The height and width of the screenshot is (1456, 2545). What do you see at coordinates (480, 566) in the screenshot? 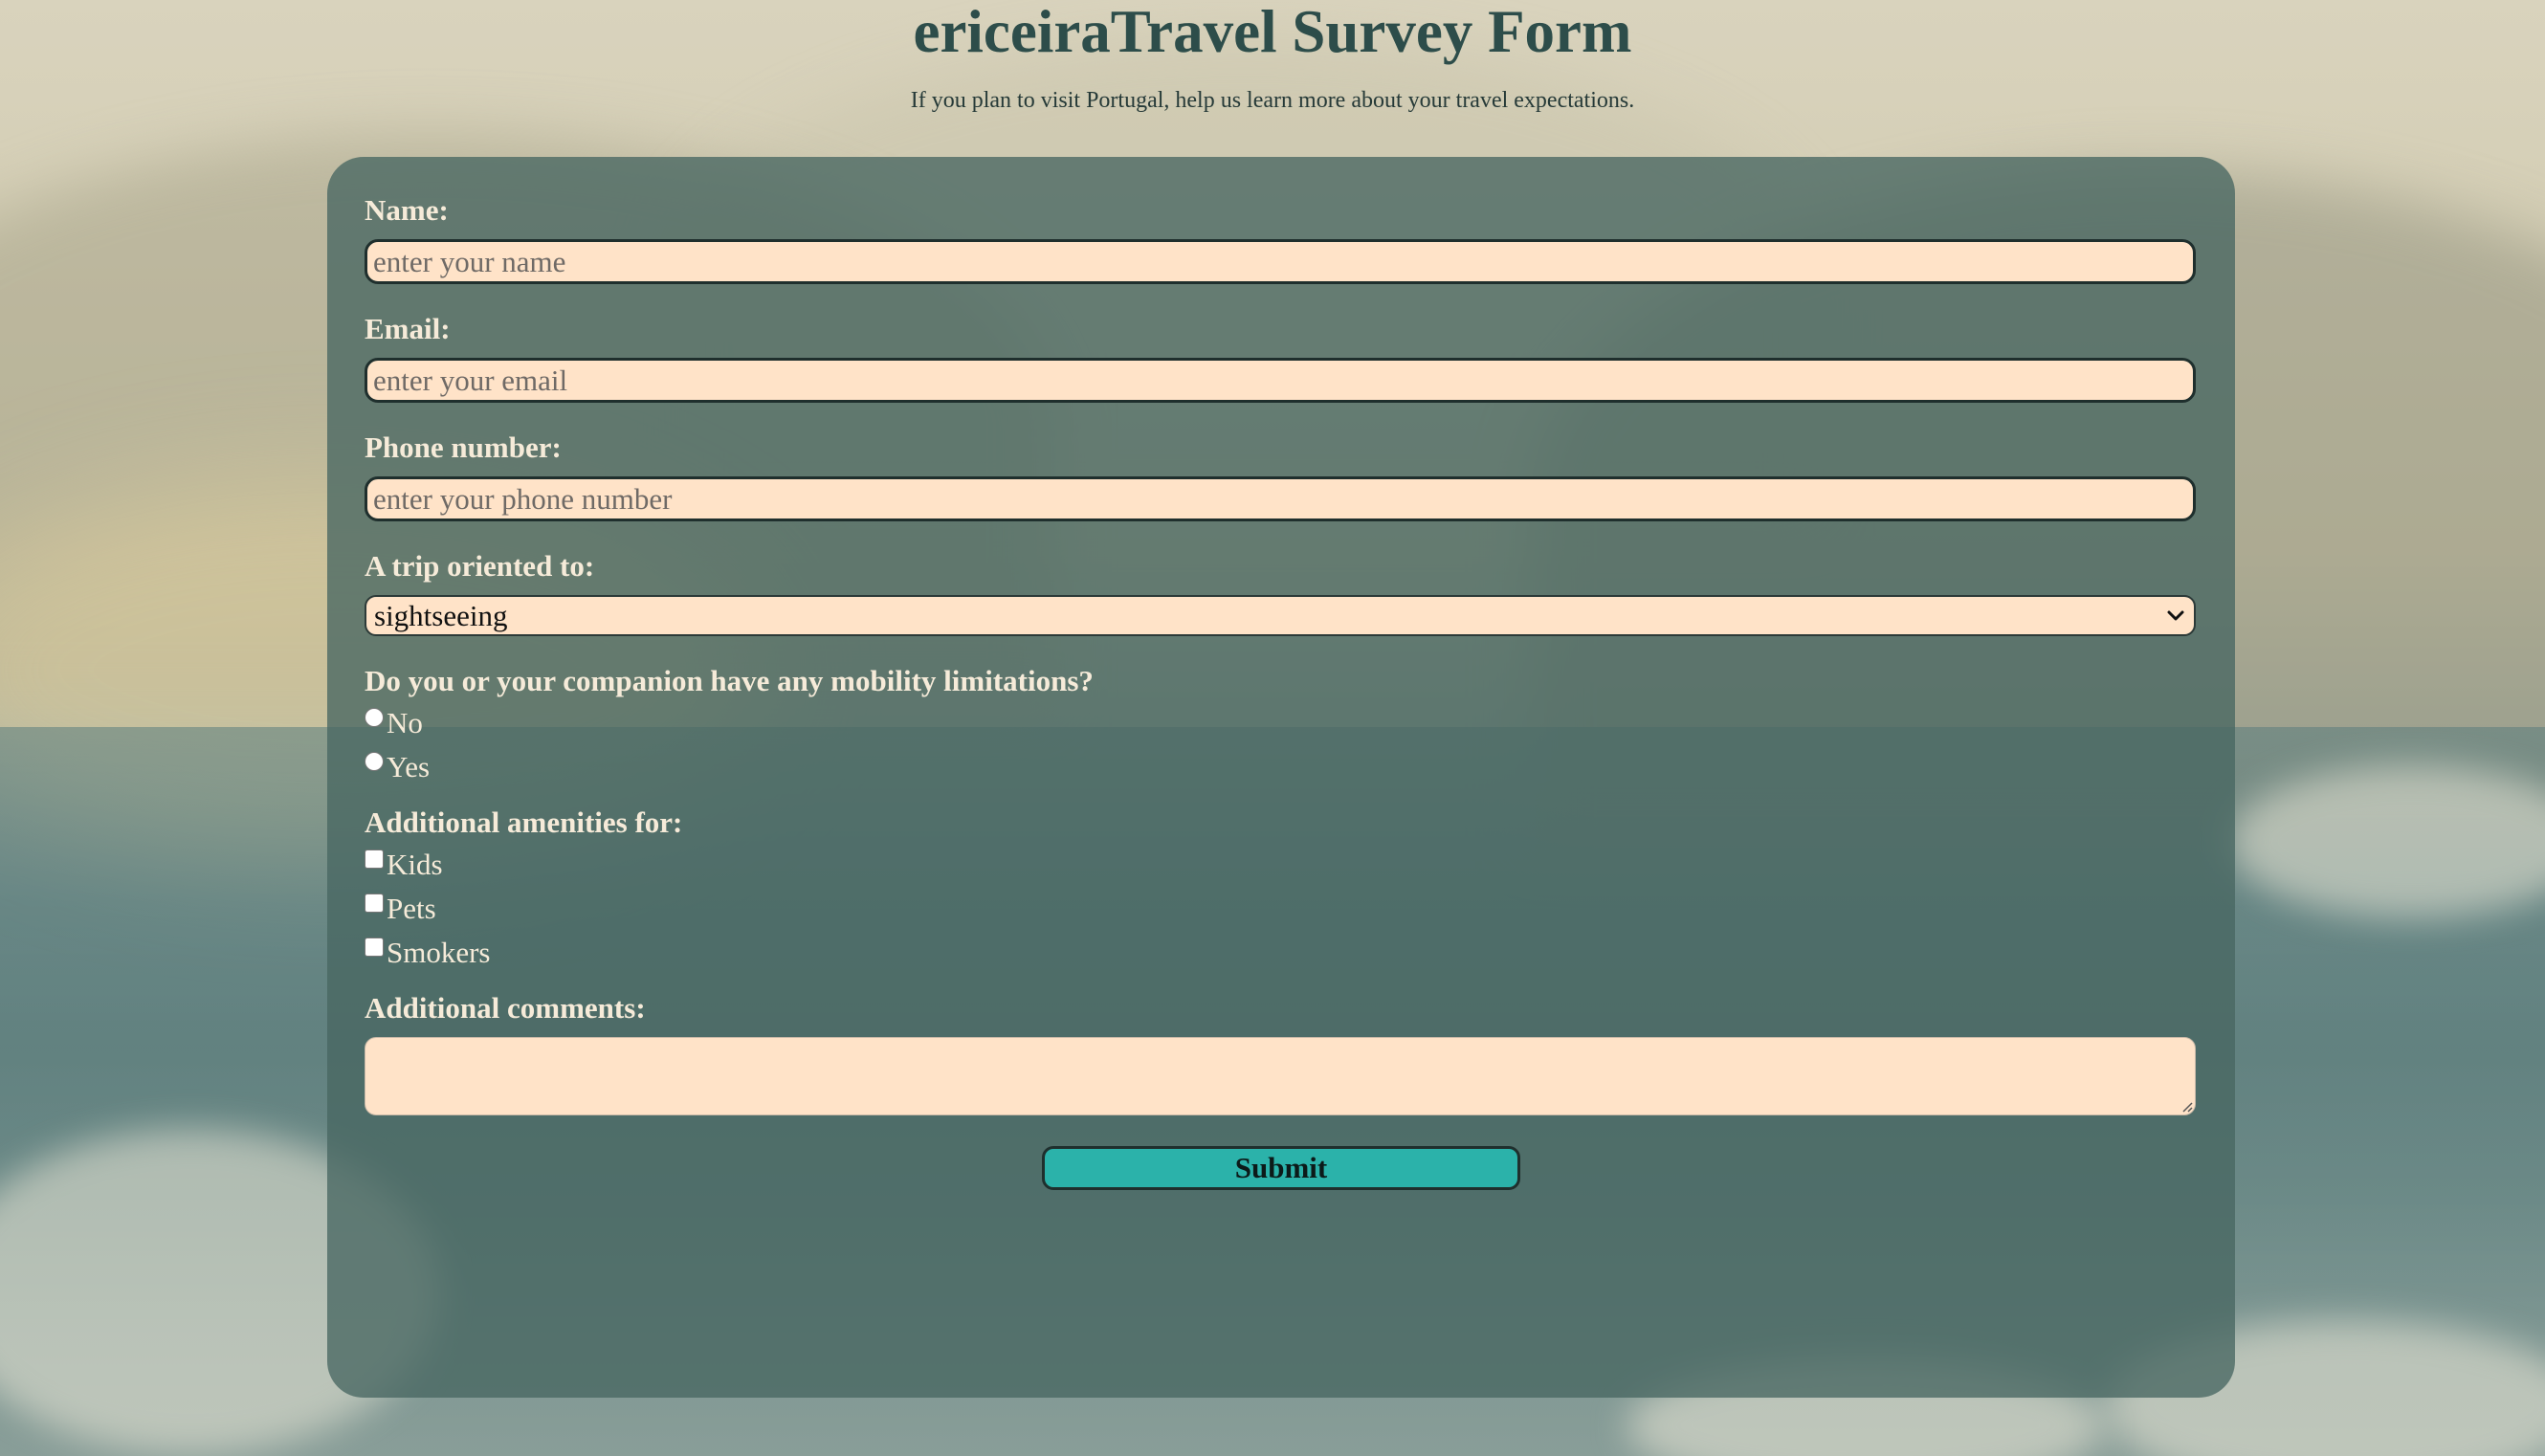
I see `trip-label: A trip oriented to:` at bounding box center [480, 566].